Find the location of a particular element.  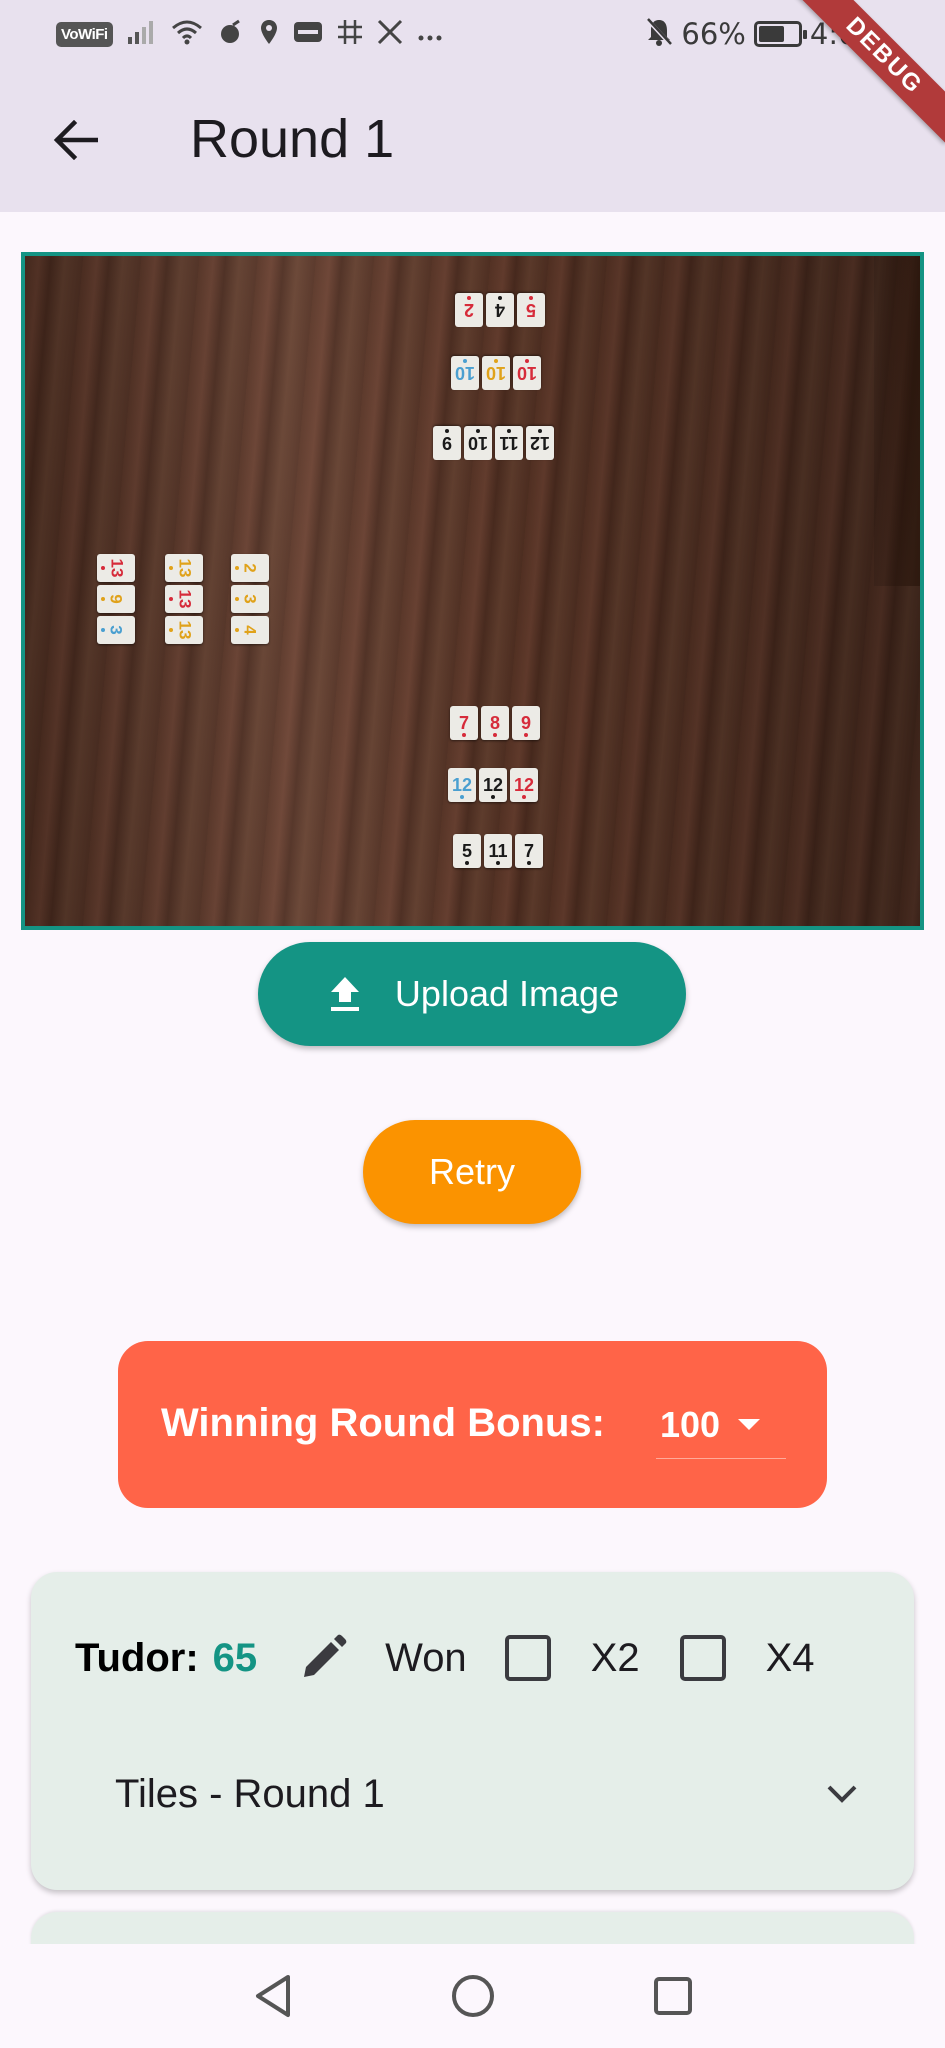

vowifi-icon: VoWiFi is located at coordinates (84, 34).